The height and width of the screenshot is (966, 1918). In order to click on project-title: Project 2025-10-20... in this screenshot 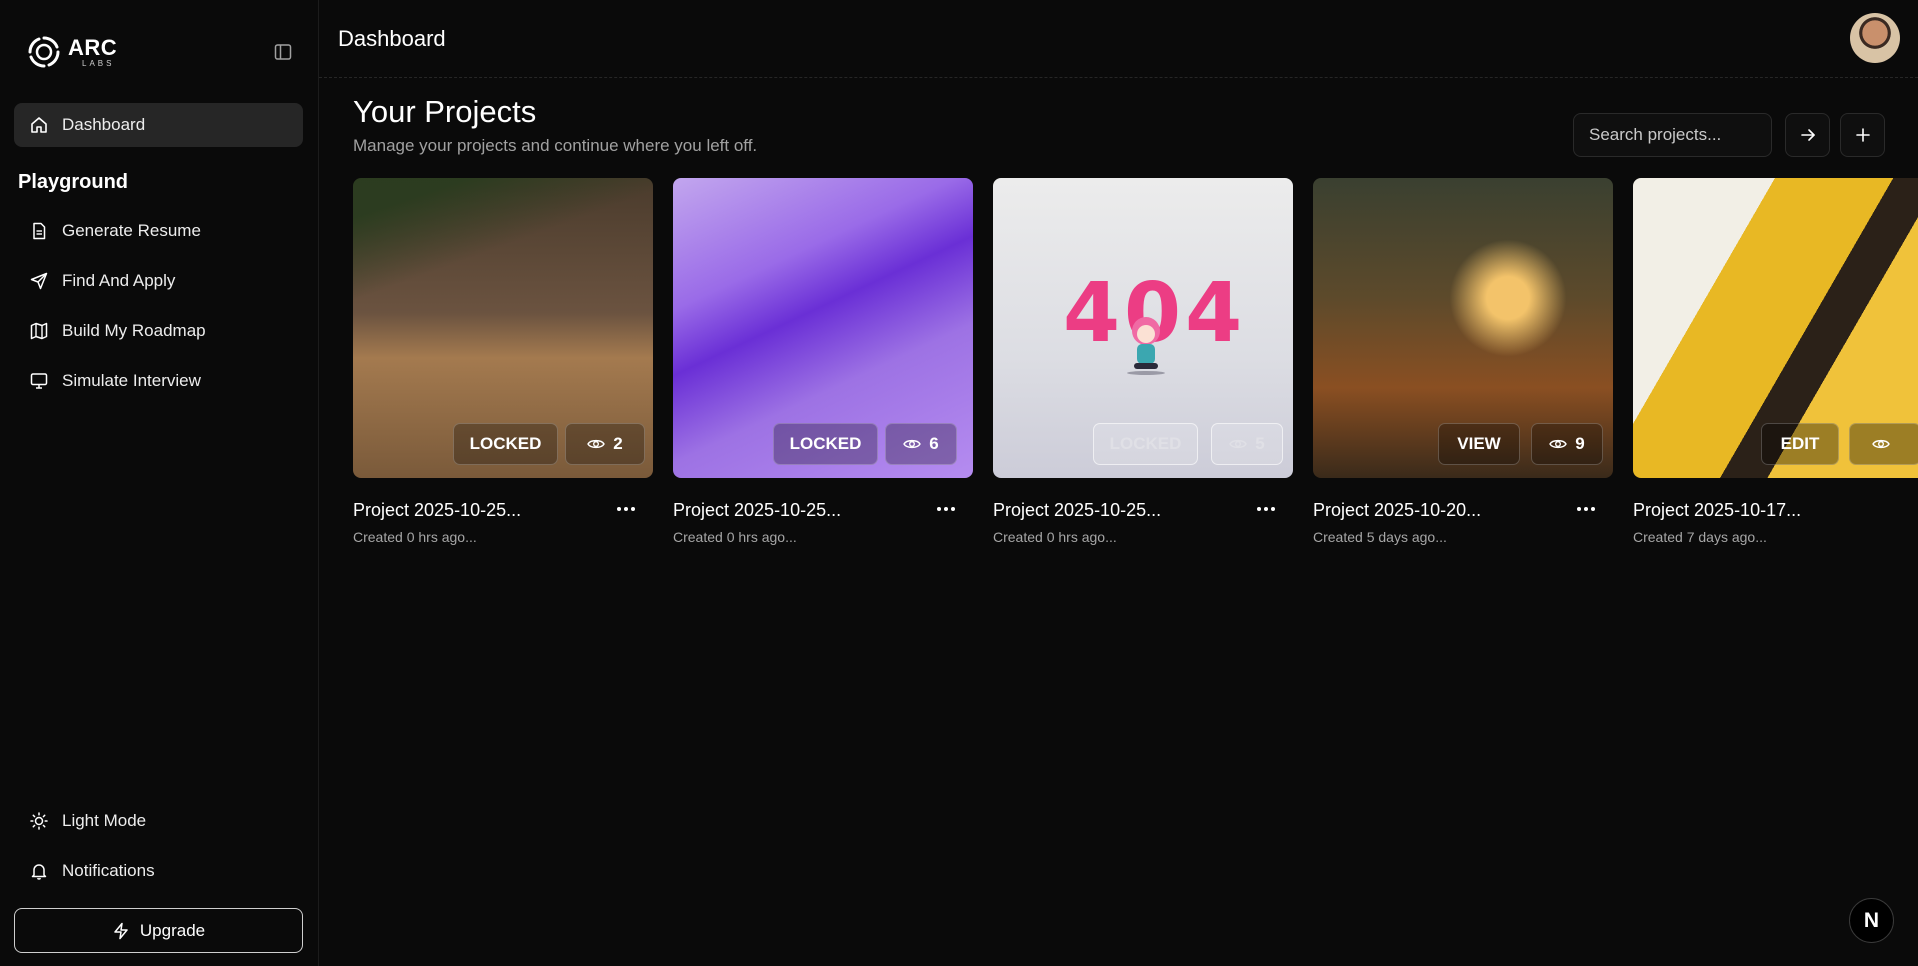, I will do `click(1397, 510)`.